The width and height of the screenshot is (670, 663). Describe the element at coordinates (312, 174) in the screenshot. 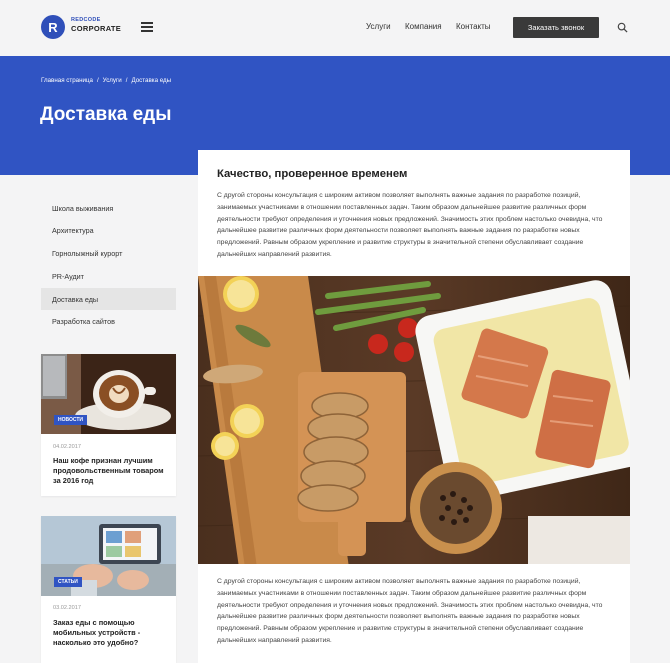

I see `section-heading: Качество, проверенное временем` at that location.